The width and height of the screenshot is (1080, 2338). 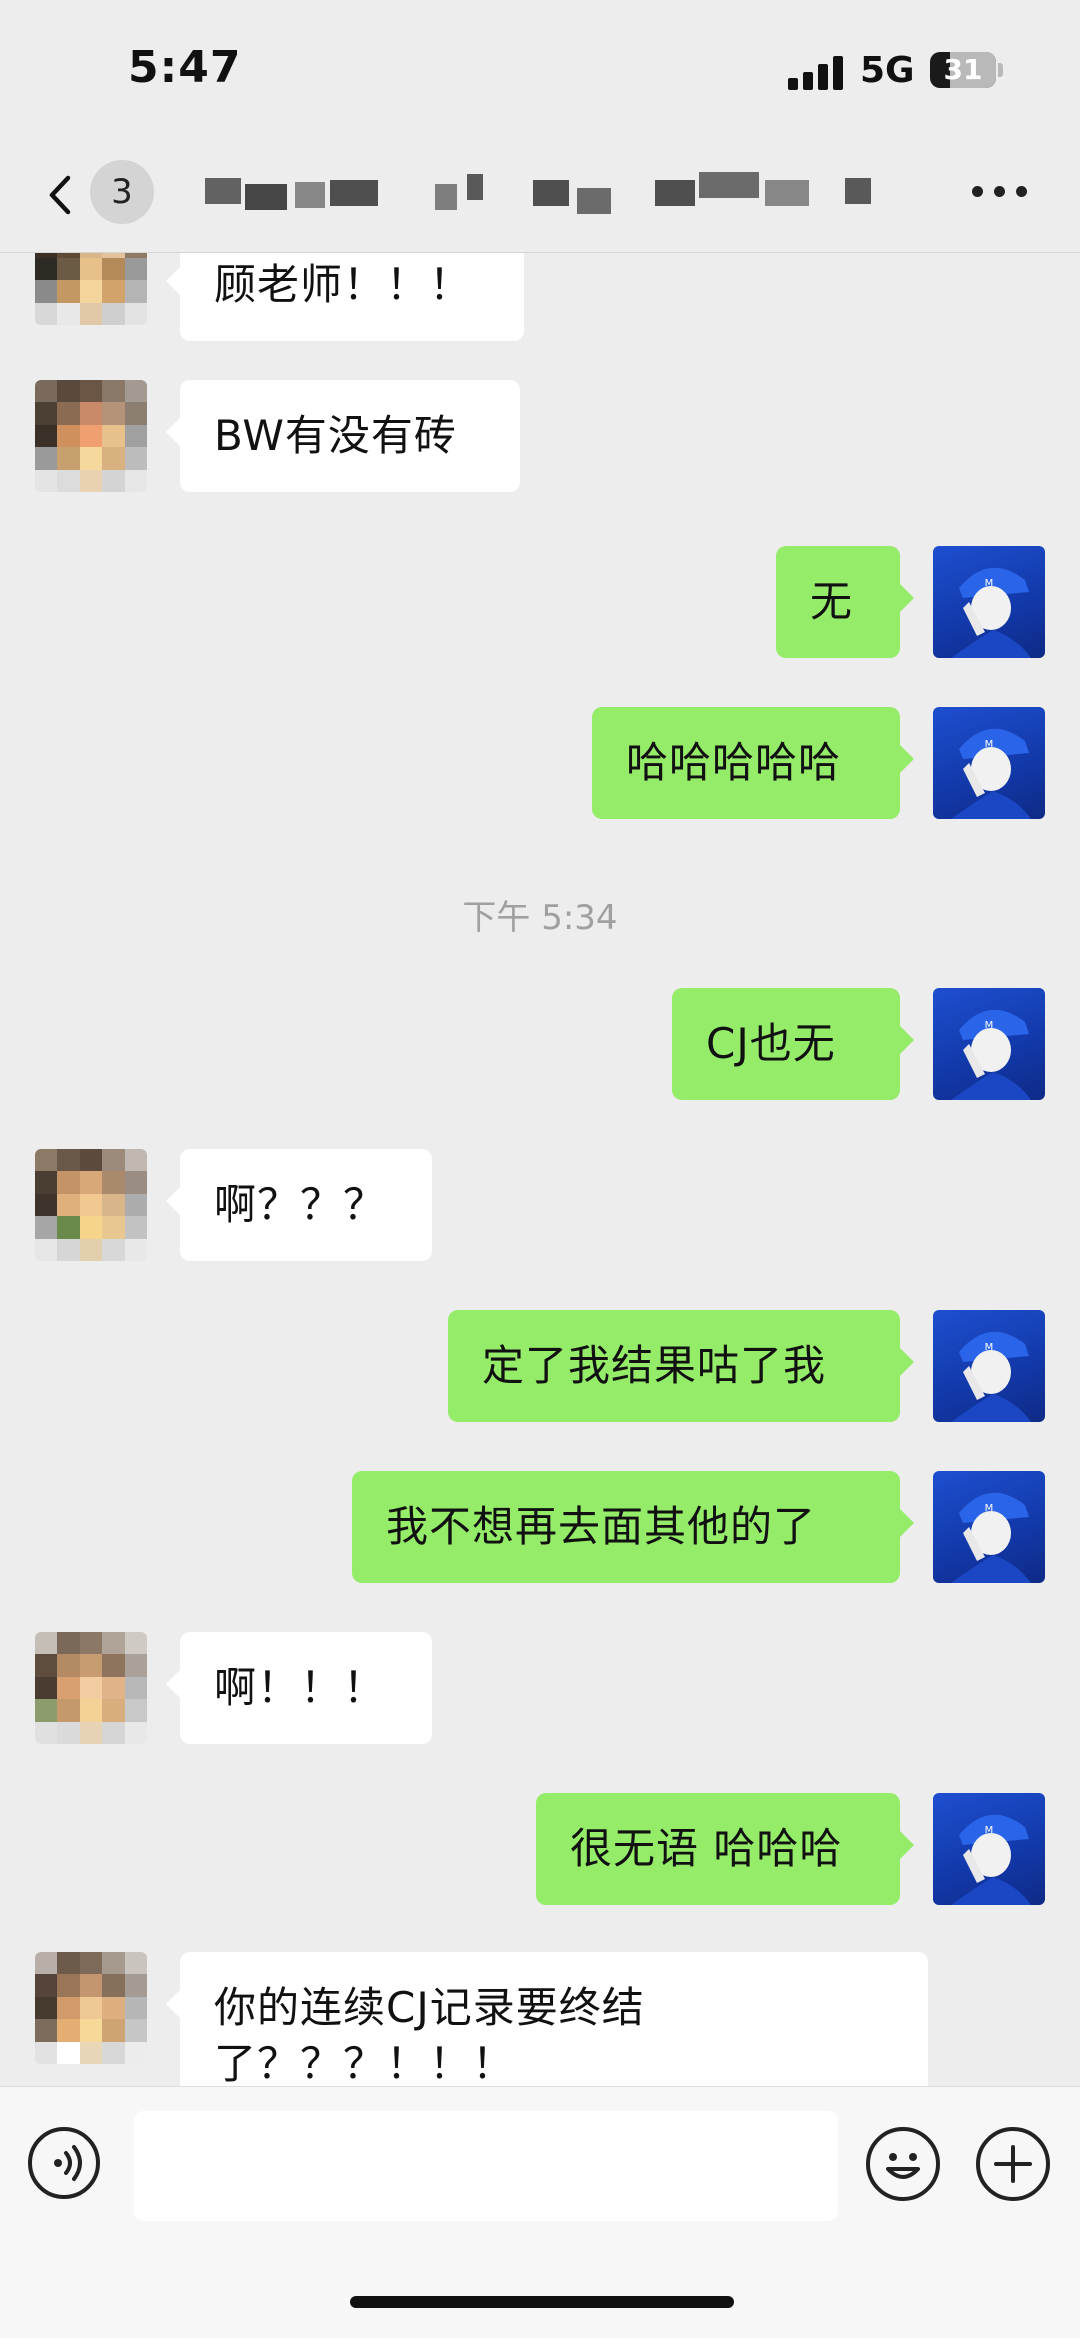 I want to click on message-bubble: 哈哈哈哈哈, so click(x=753, y=763).